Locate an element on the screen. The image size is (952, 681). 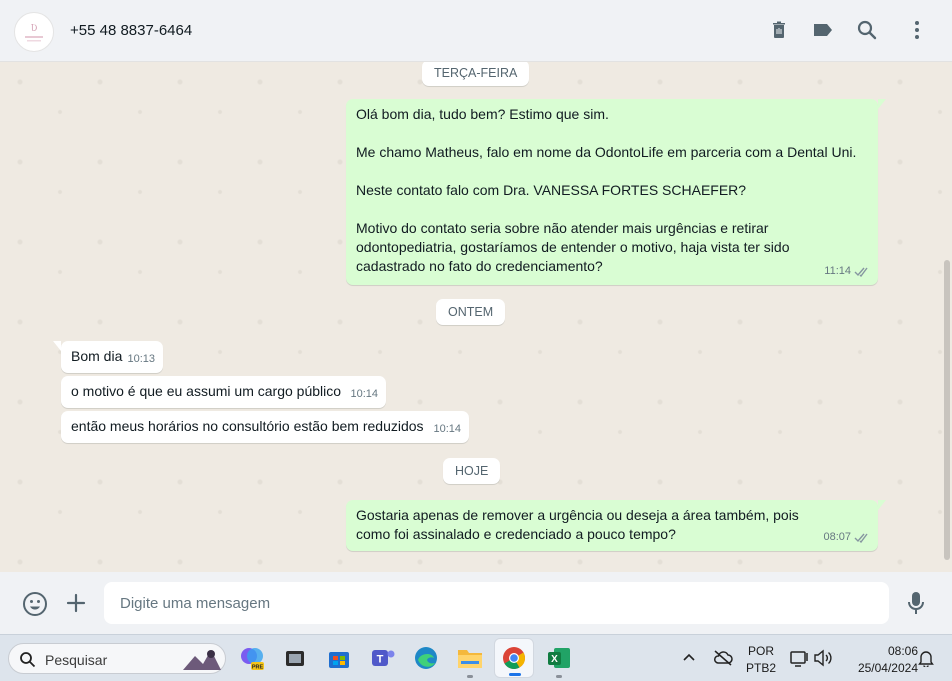
clinic-logo-icon: Ʋ is located at coordinates (34, 33).